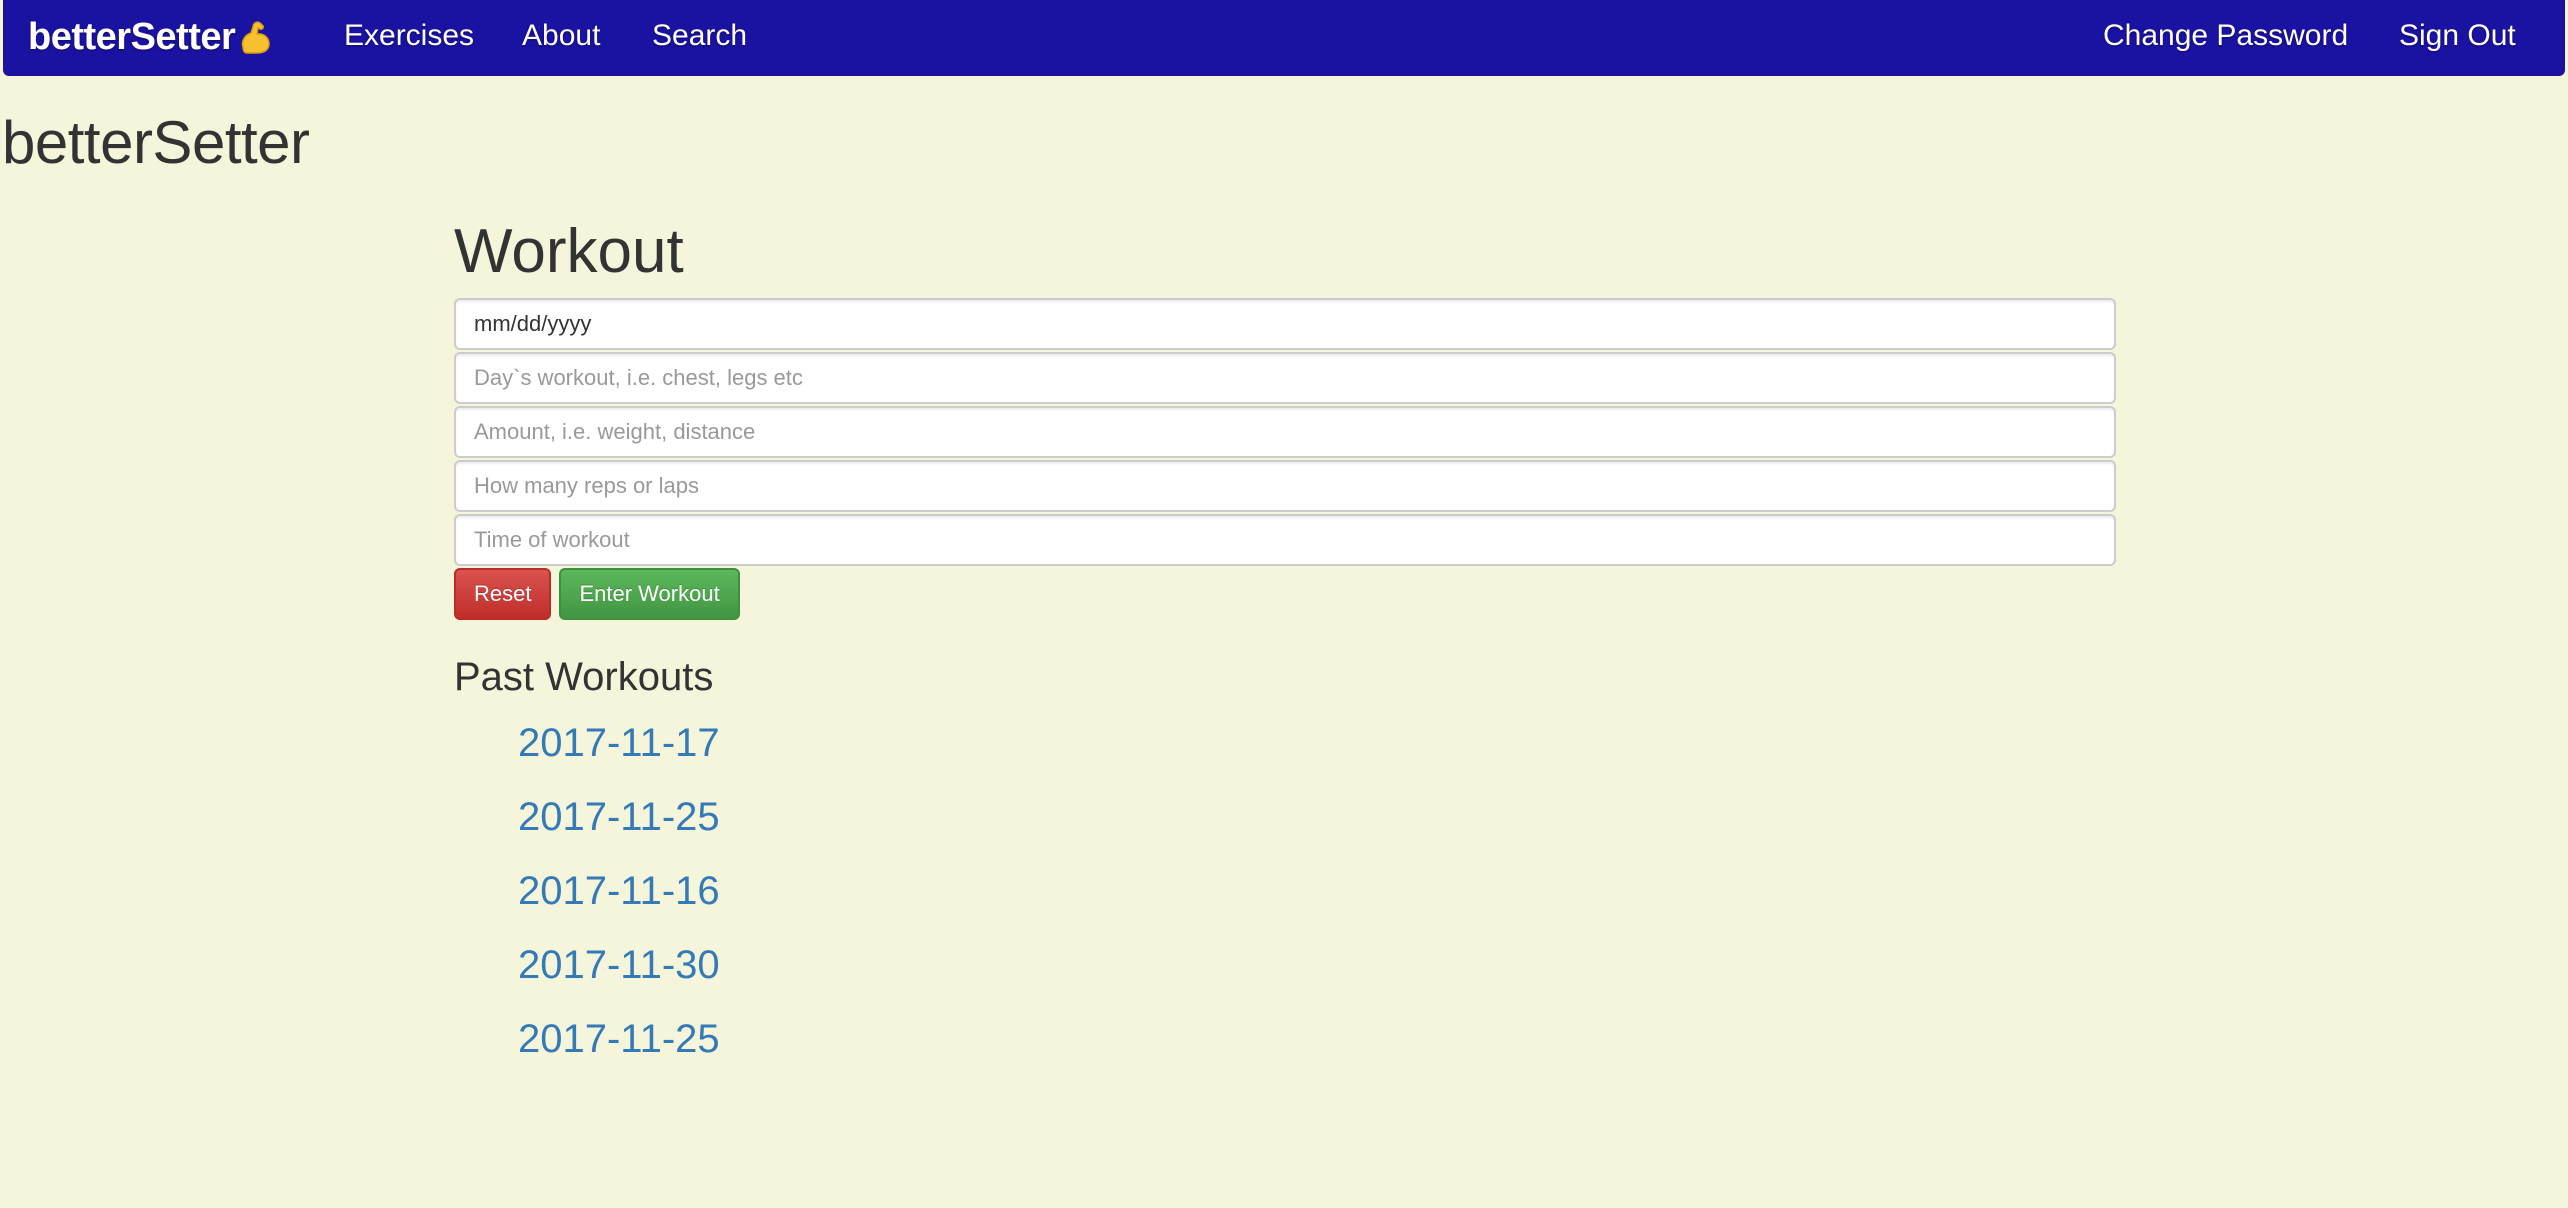  I want to click on brand-link: betterSetter, so click(150, 37).